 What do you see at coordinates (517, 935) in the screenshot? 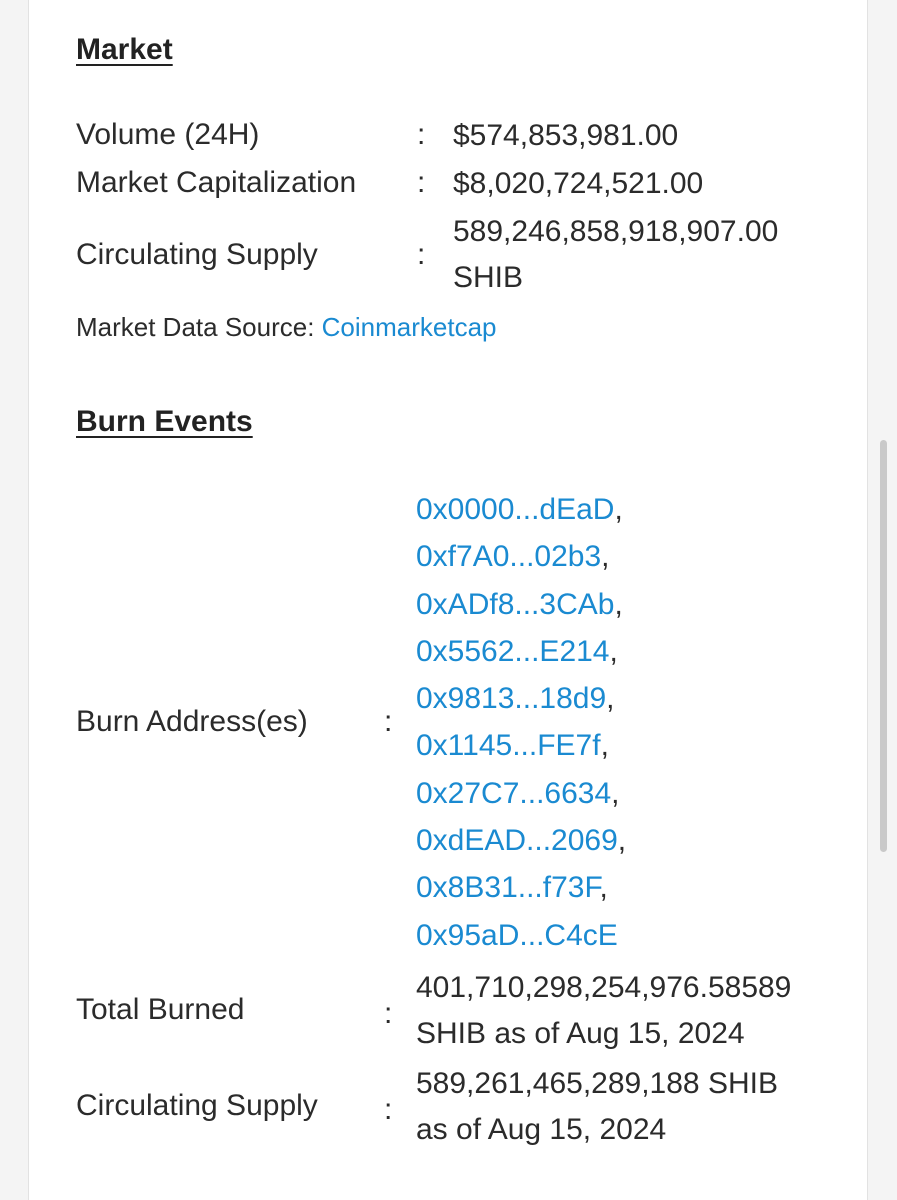
I see `burn-address-link: 0x95aD...C4cE` at bounding box center [517, 935].